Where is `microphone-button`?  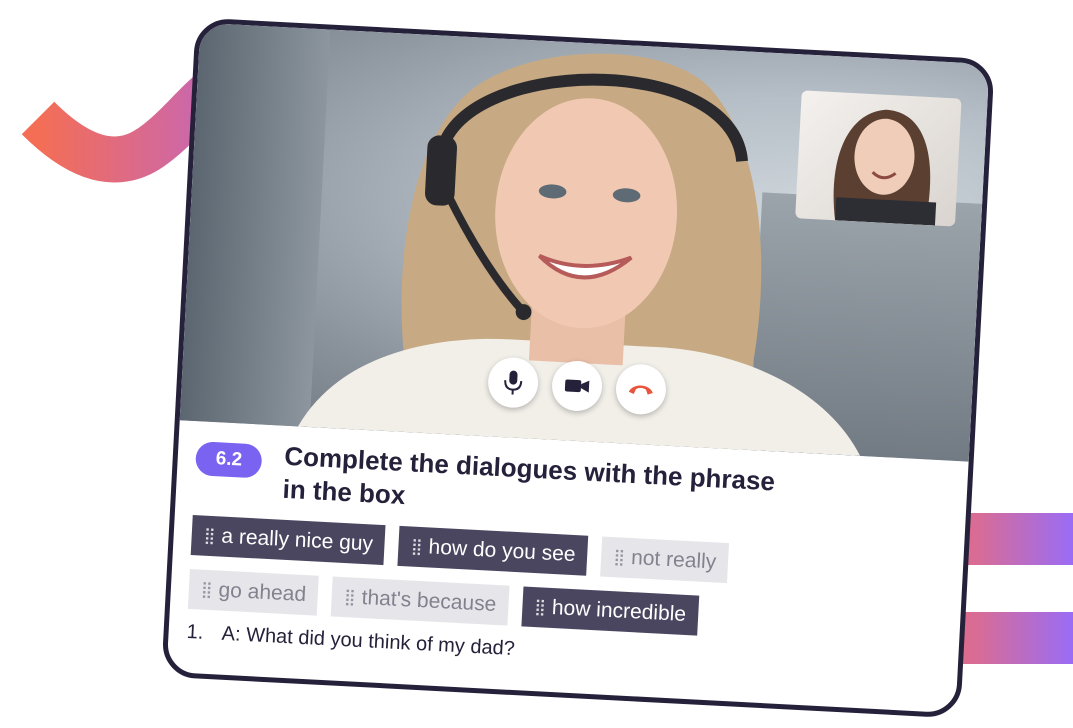 microphone-button is located at coordinates (513, 382).